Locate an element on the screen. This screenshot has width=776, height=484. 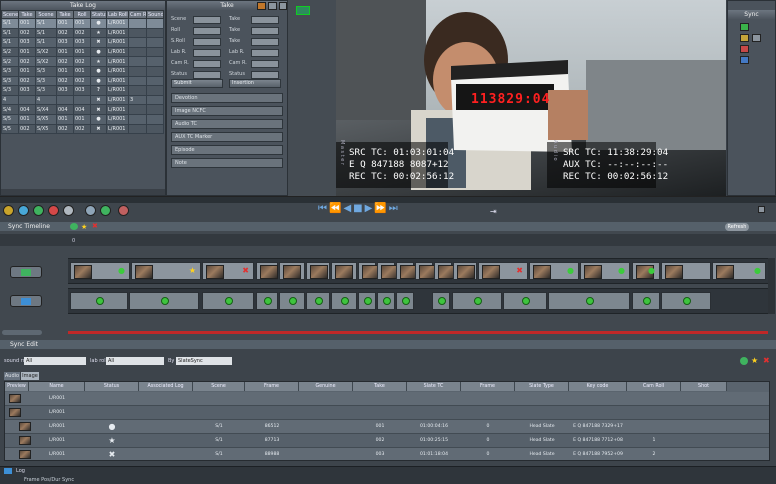
grid-col-header: Preview is located at coordinates (17, 386).